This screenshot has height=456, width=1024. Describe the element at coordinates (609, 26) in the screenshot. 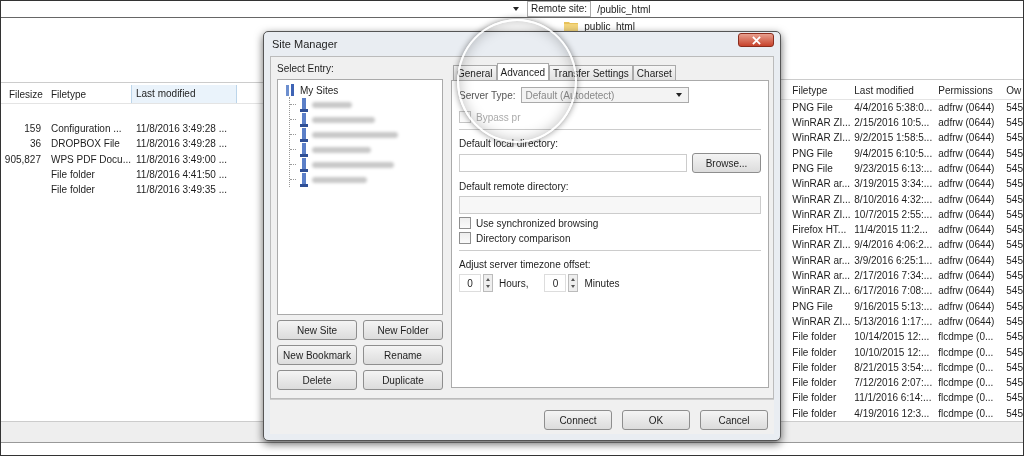

I see `tree-item: public_html` at that location.